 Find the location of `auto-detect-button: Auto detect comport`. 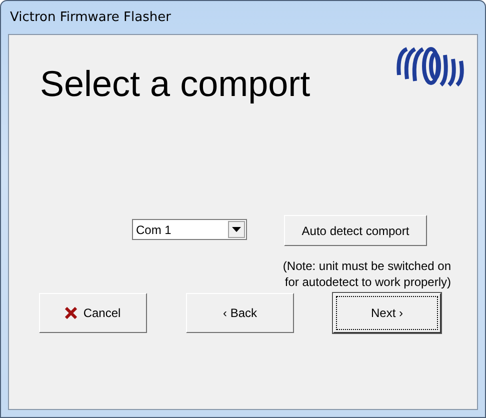

auto-detect-button: Auto detect comport is located at coordinates (355, 230).